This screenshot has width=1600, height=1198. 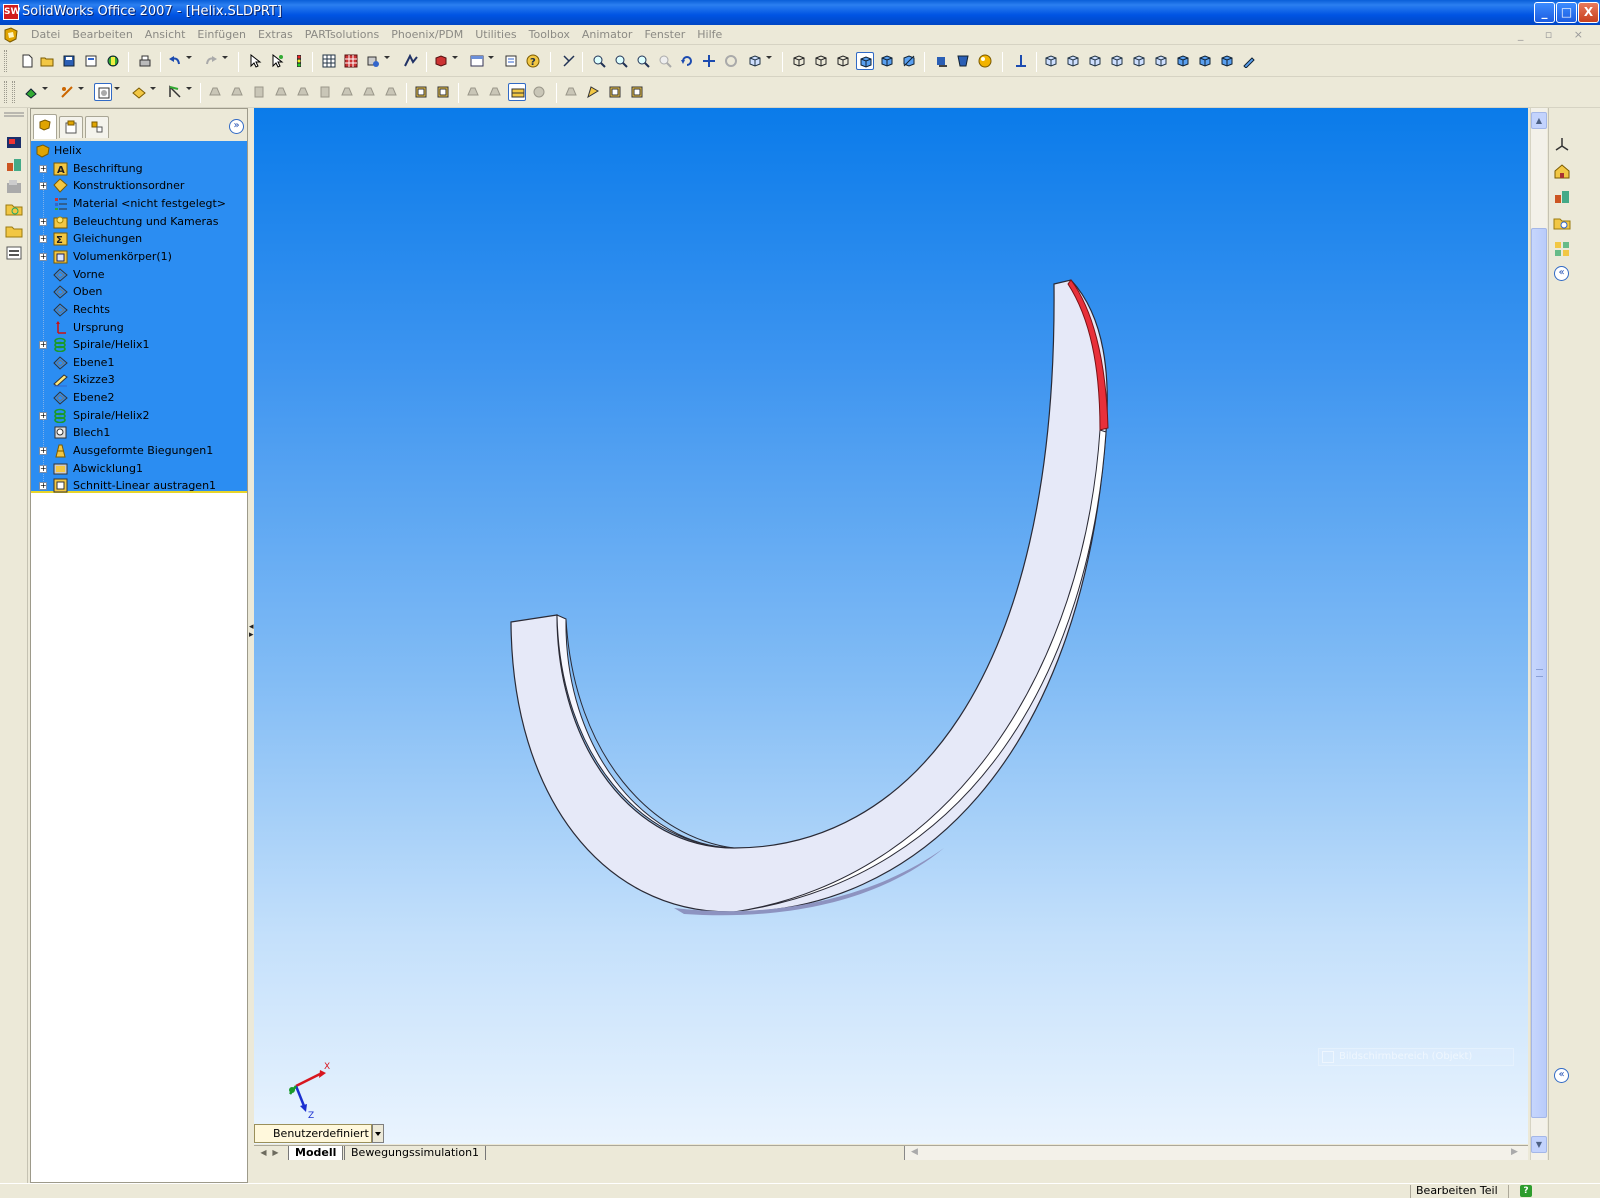 I want to click on closed-corner-button, so click(x=347, y=92).